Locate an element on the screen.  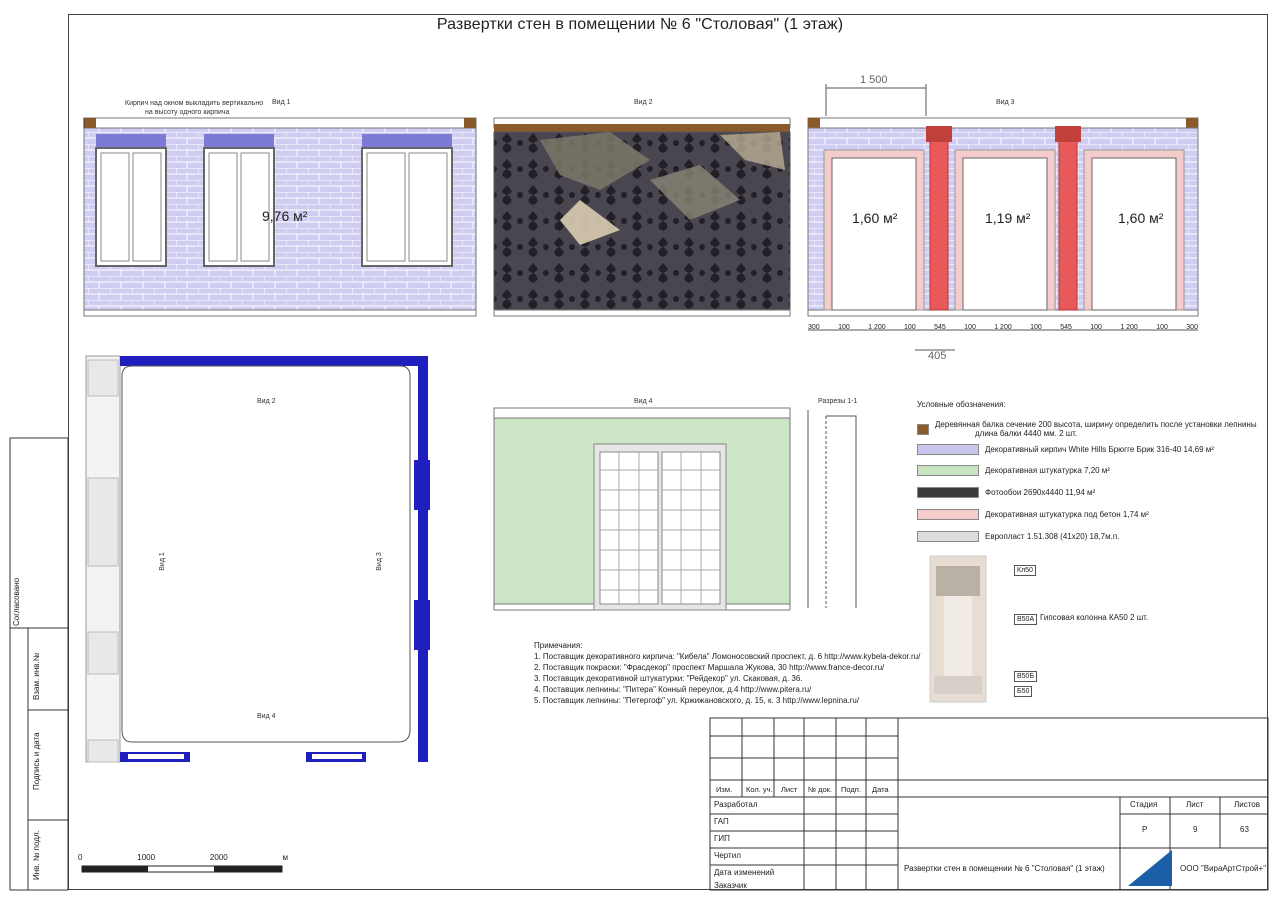
scale-label: 2000 is located at coordinates (218, 857).